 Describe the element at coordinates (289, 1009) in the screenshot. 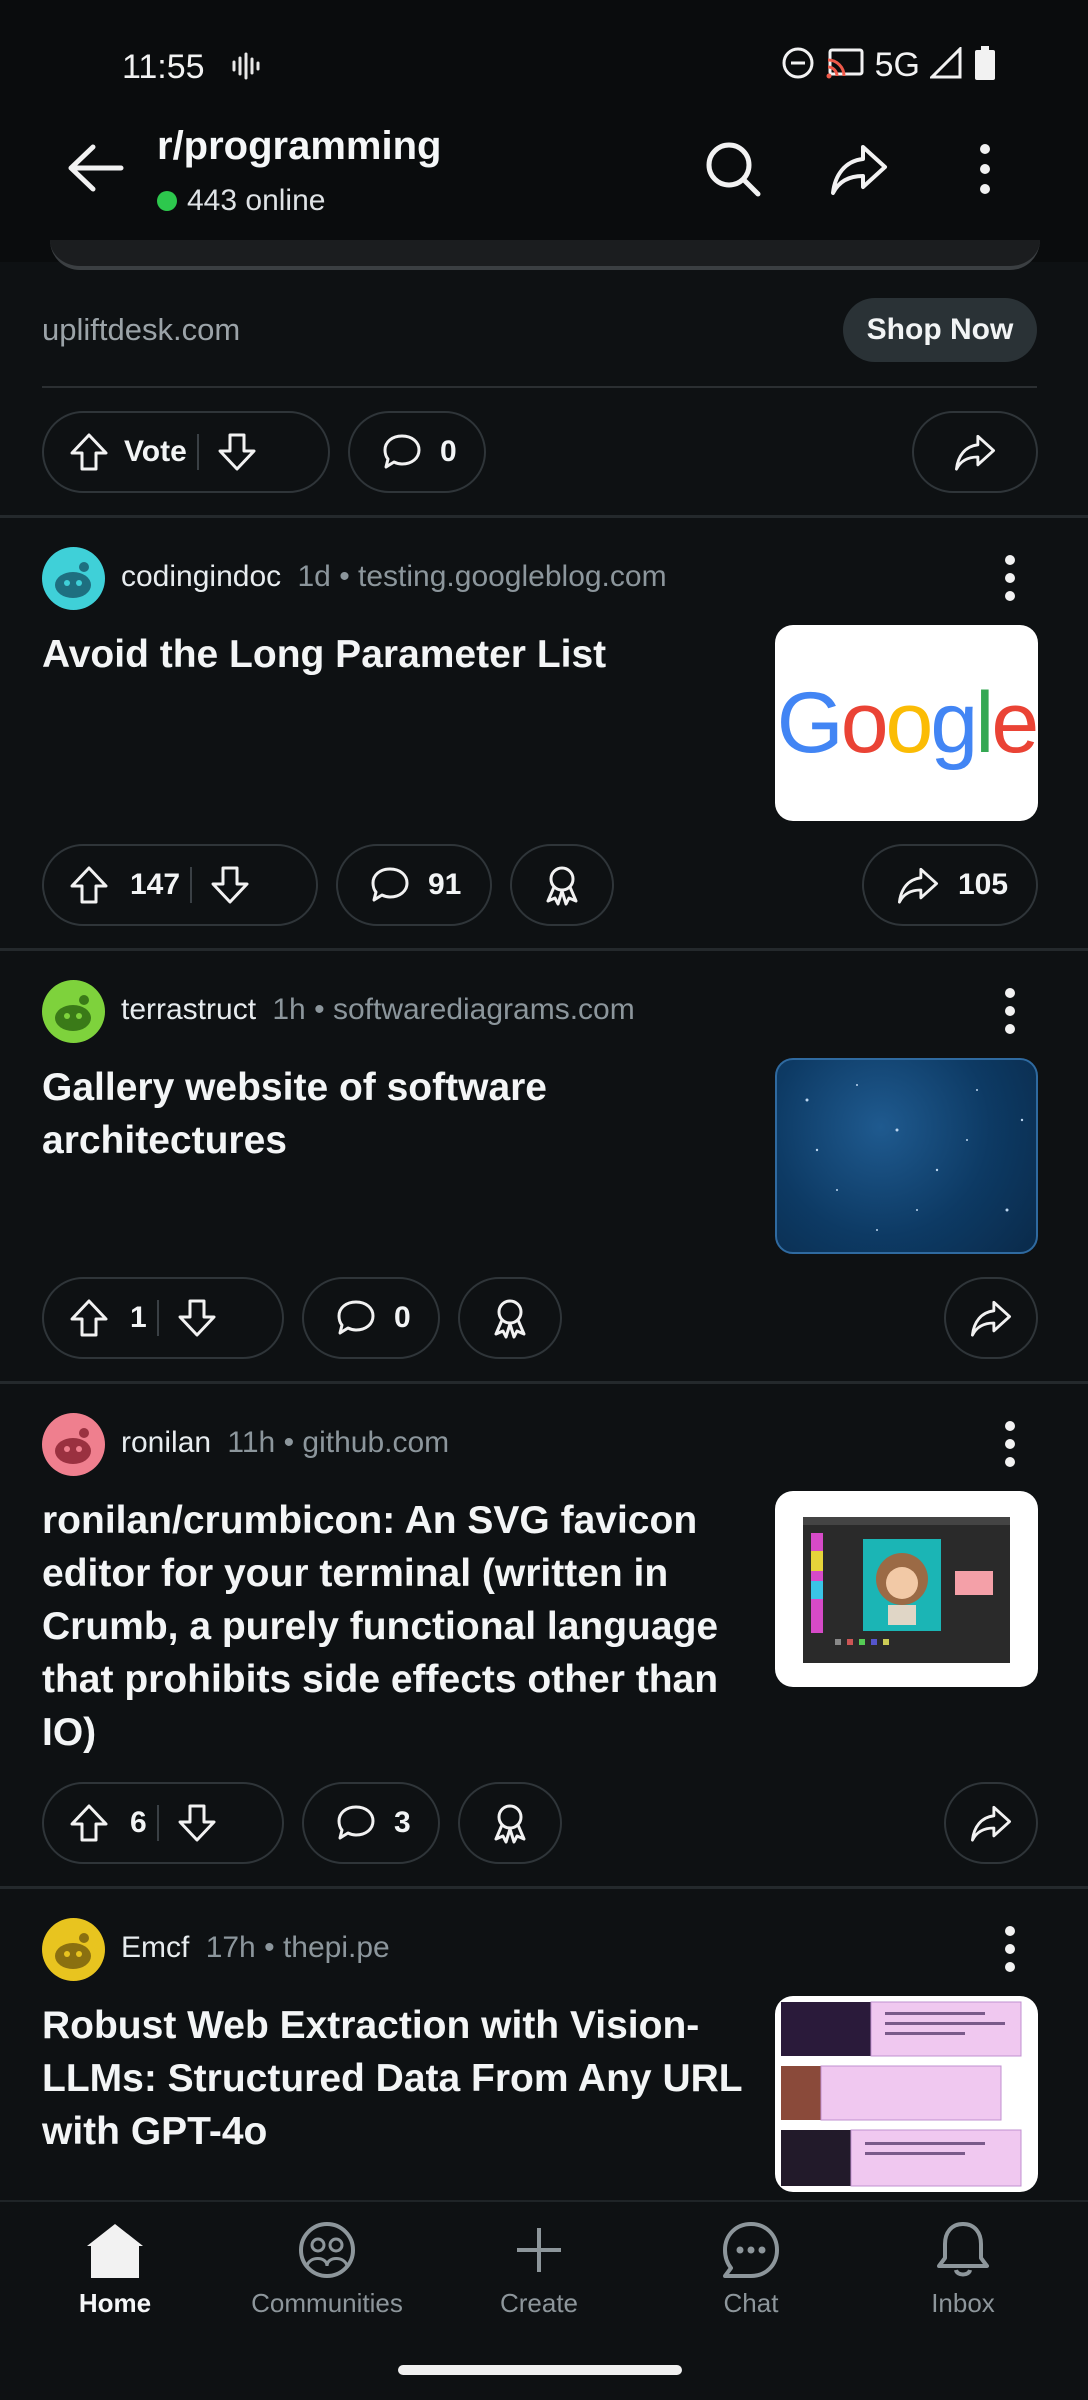

I see `post-age: 1h` at that location.